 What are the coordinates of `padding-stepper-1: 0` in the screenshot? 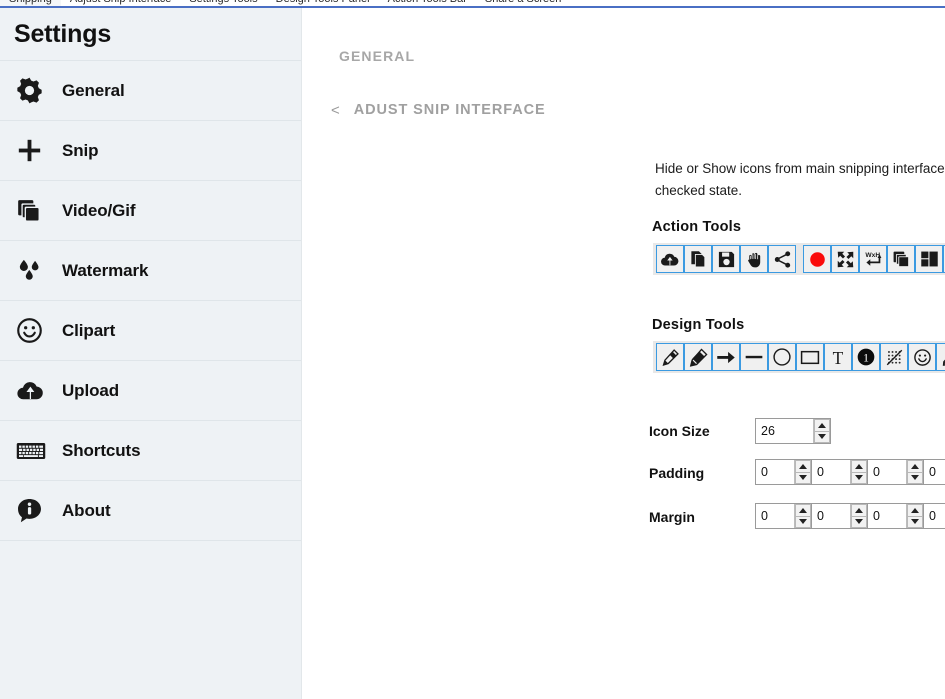 It's located at (783, 472).